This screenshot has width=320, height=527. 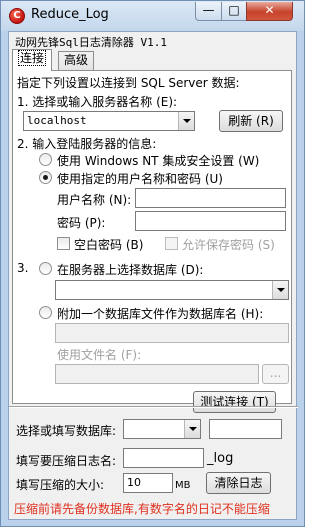 What do you see at coordinates (91, 42) in the screenshot?
I see `app-subtitle: 动网先锋Sql日志清除器 V1.1` at bounding box center [91, 42].